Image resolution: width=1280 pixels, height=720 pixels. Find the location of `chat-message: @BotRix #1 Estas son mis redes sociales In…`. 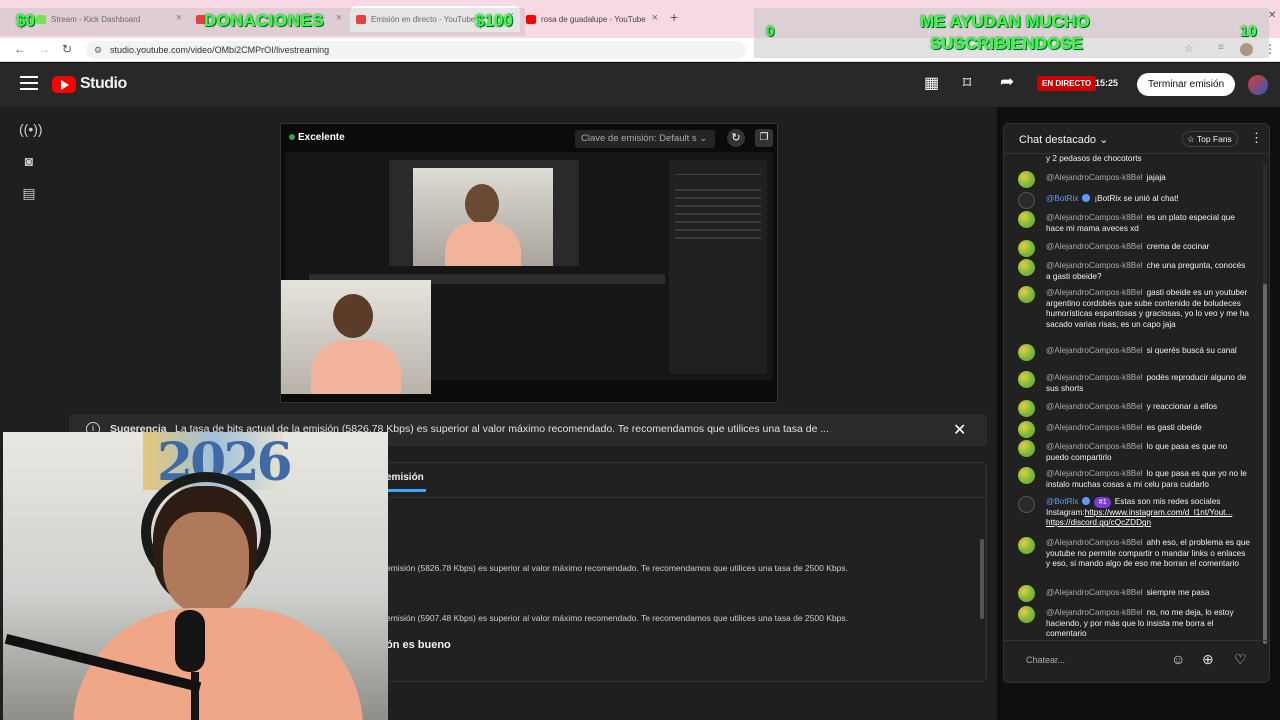

chat-message: @BotRix #1 Estas son mis redes sociales In… is located at coordinates (1148, 513).